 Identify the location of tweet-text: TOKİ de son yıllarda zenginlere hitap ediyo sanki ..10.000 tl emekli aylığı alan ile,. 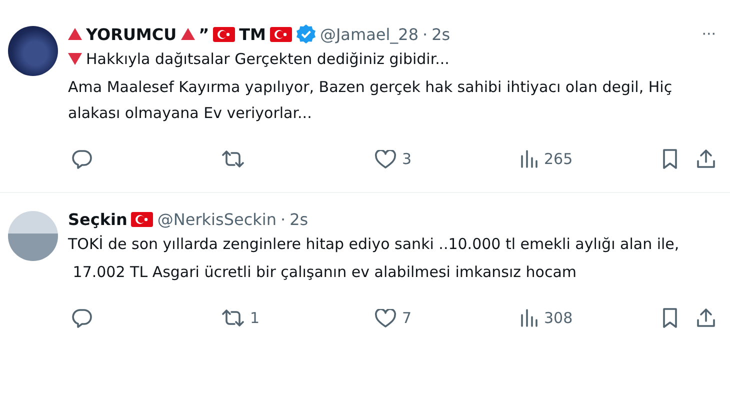
(374, 244).